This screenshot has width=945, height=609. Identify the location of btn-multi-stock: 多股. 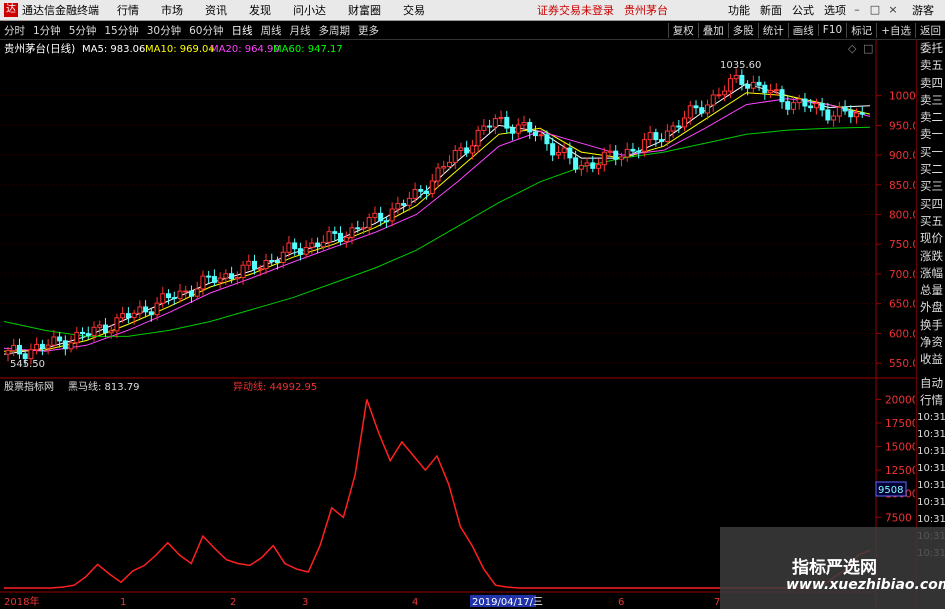
(742, 30).